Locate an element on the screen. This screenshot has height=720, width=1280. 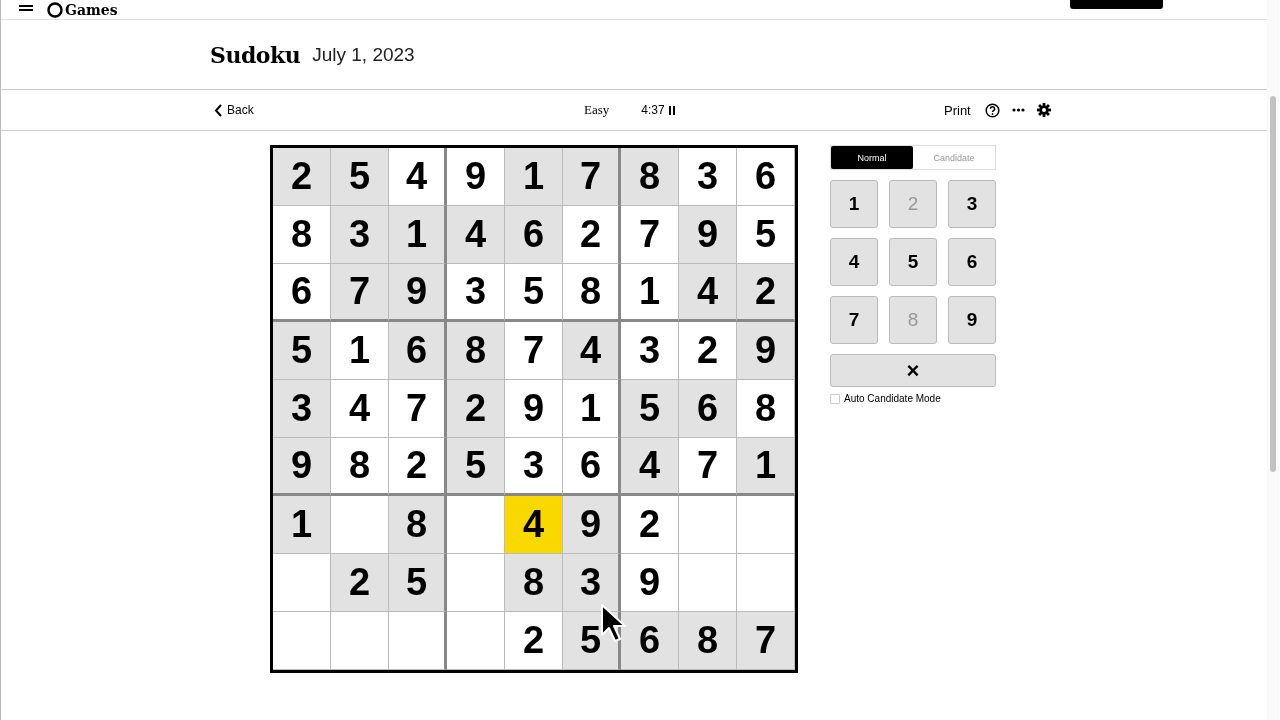
settings-icon is located at coordinates (1043, 110).